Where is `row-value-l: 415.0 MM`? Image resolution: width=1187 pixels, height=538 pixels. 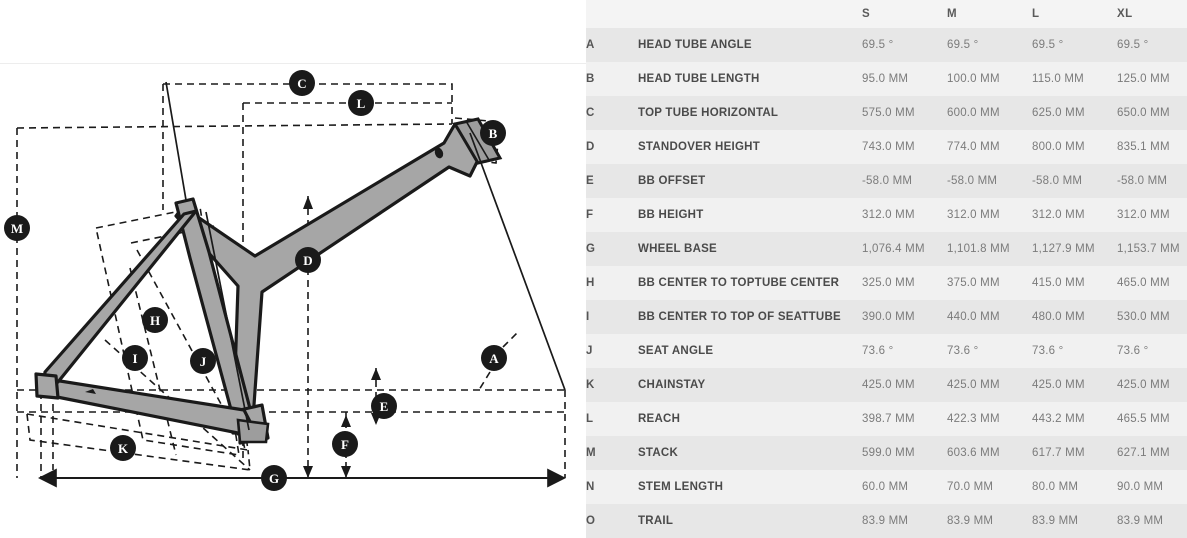 row-value-l: 415.0 MM is located at coordinates (1074, 283).